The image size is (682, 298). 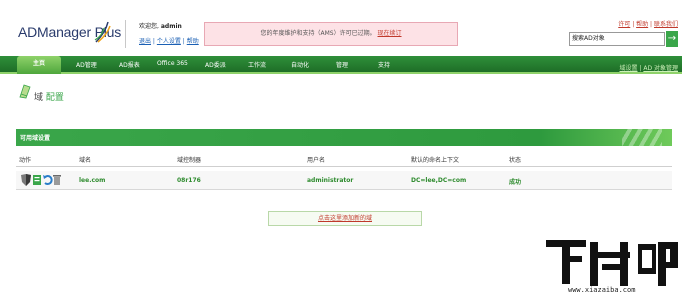 I want to click on tab-admin: 管理, so click(x=342, y=64).